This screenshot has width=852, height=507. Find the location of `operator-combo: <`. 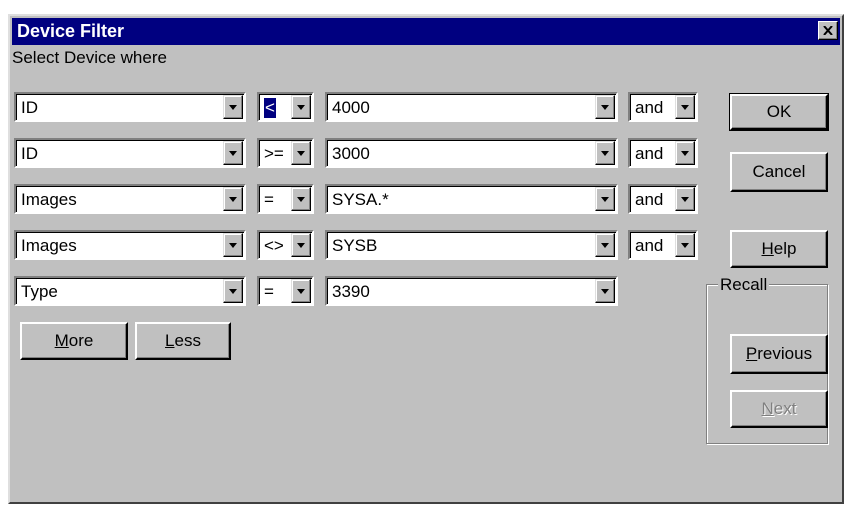

operator-combo: < is located at coordinates (285, 107).